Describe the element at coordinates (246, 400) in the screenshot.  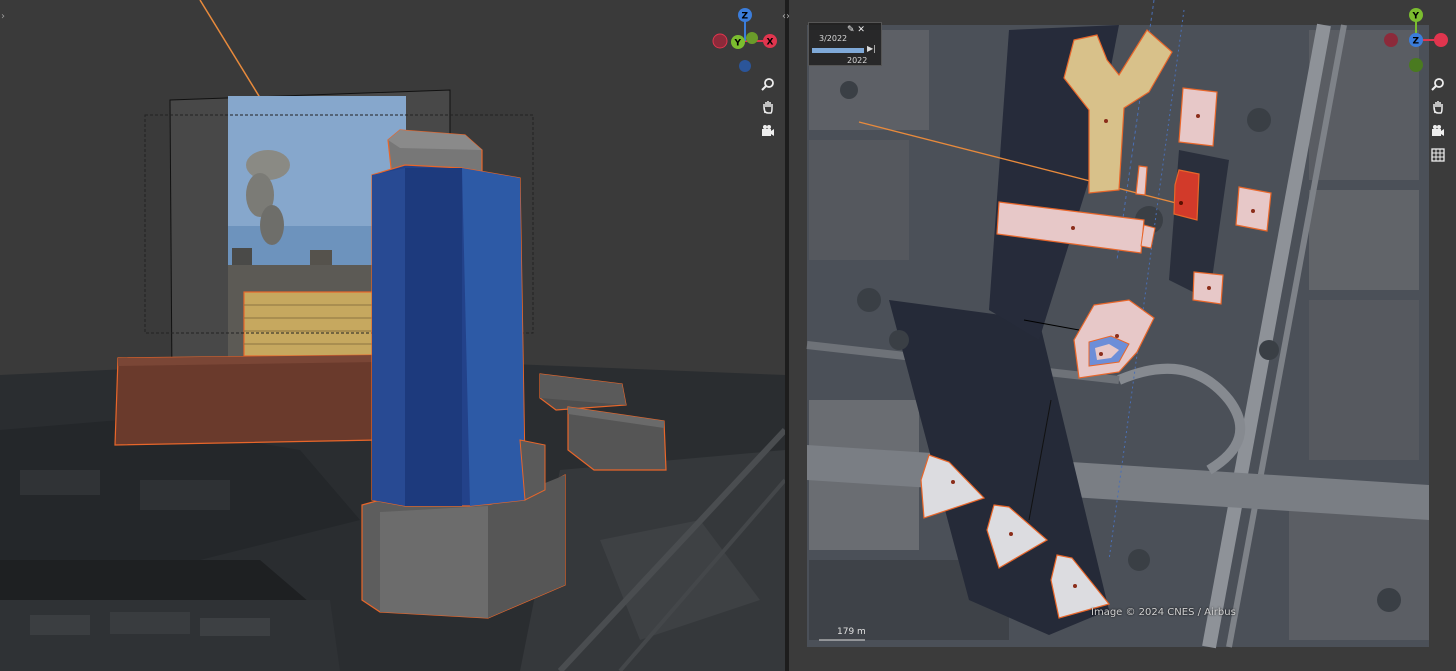
I see `slab-building` at that location.